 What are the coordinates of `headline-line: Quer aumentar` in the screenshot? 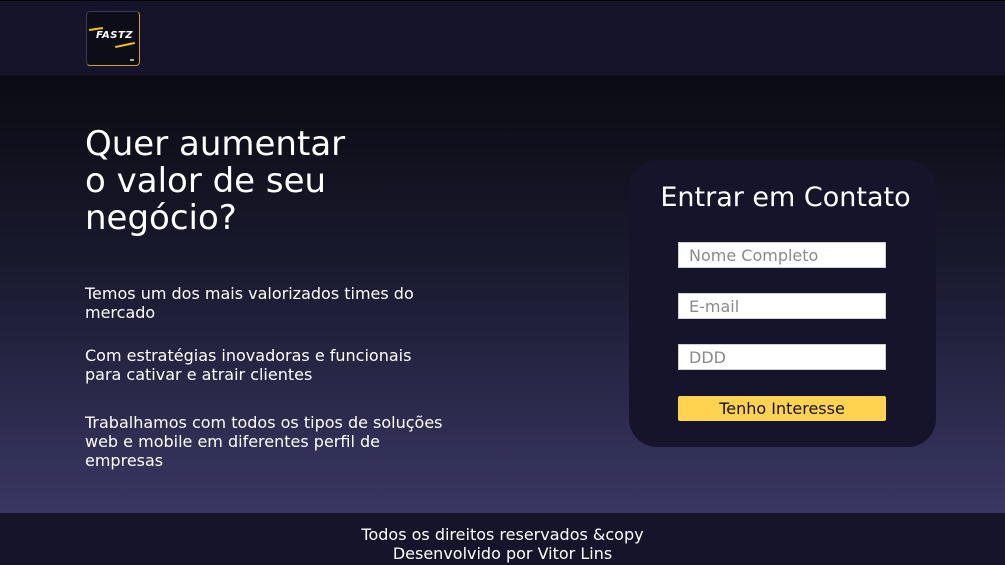 It's located at (215, 144).